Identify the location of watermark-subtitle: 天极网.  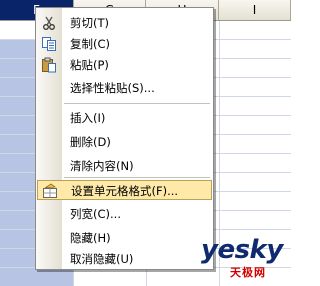
(248, 272).